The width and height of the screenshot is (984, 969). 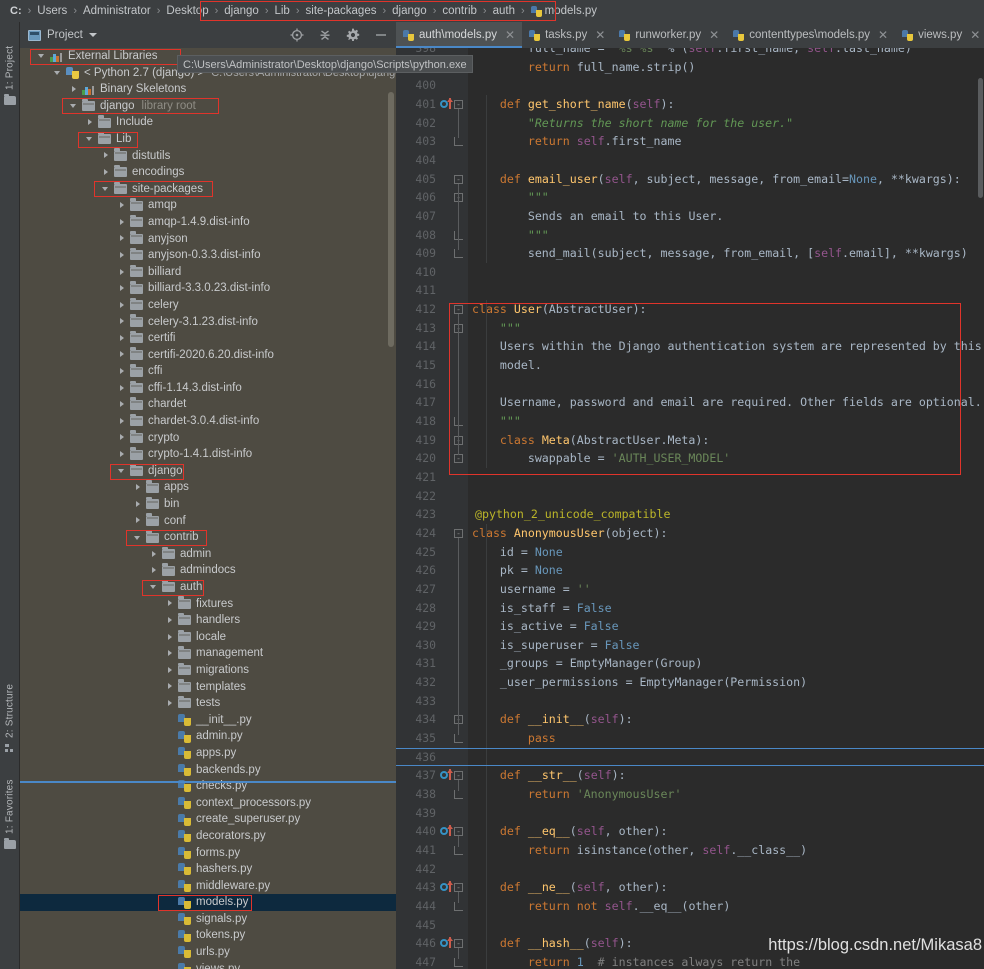 What do you see at coordinates (208, 239) in the screenshot?
I see `tree-folder-row: anyjson` at bounding box center [208, 239].